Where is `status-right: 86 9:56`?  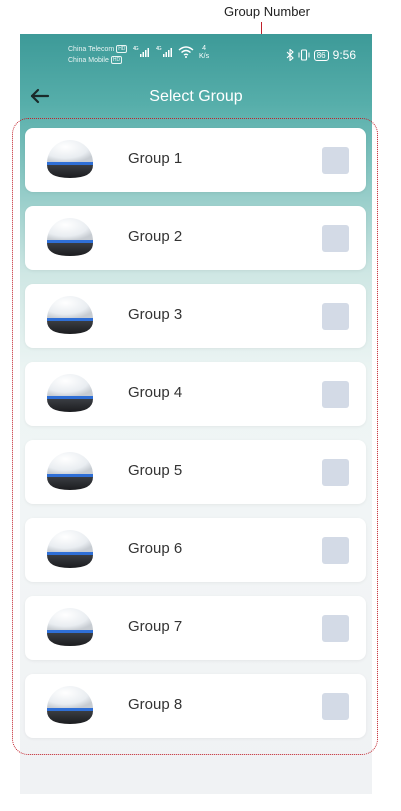 status-right: 86 9:56 is located at coordinates (321, 55).